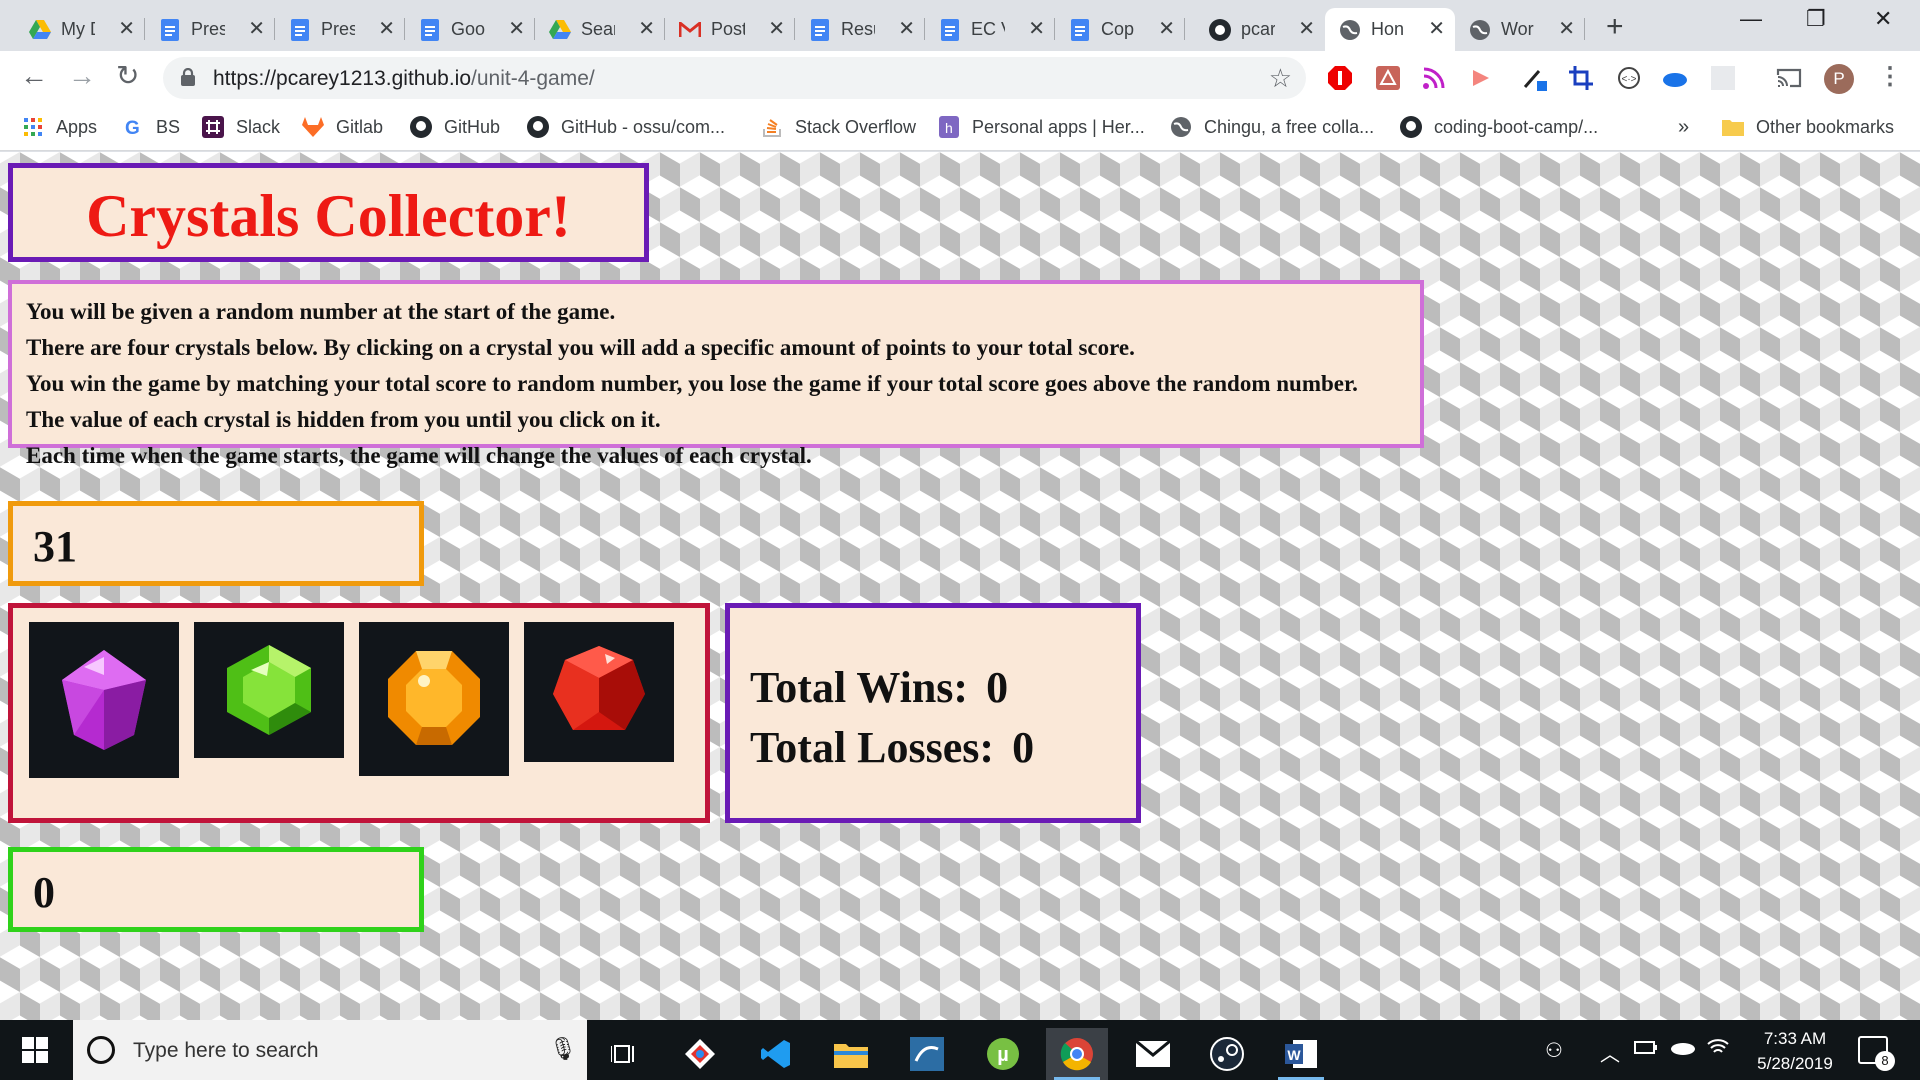 This screenshot has width=1920, height=1080. I want to click on system-clock: 7:33 AM 5/28/2019, so click(1795, 1051).